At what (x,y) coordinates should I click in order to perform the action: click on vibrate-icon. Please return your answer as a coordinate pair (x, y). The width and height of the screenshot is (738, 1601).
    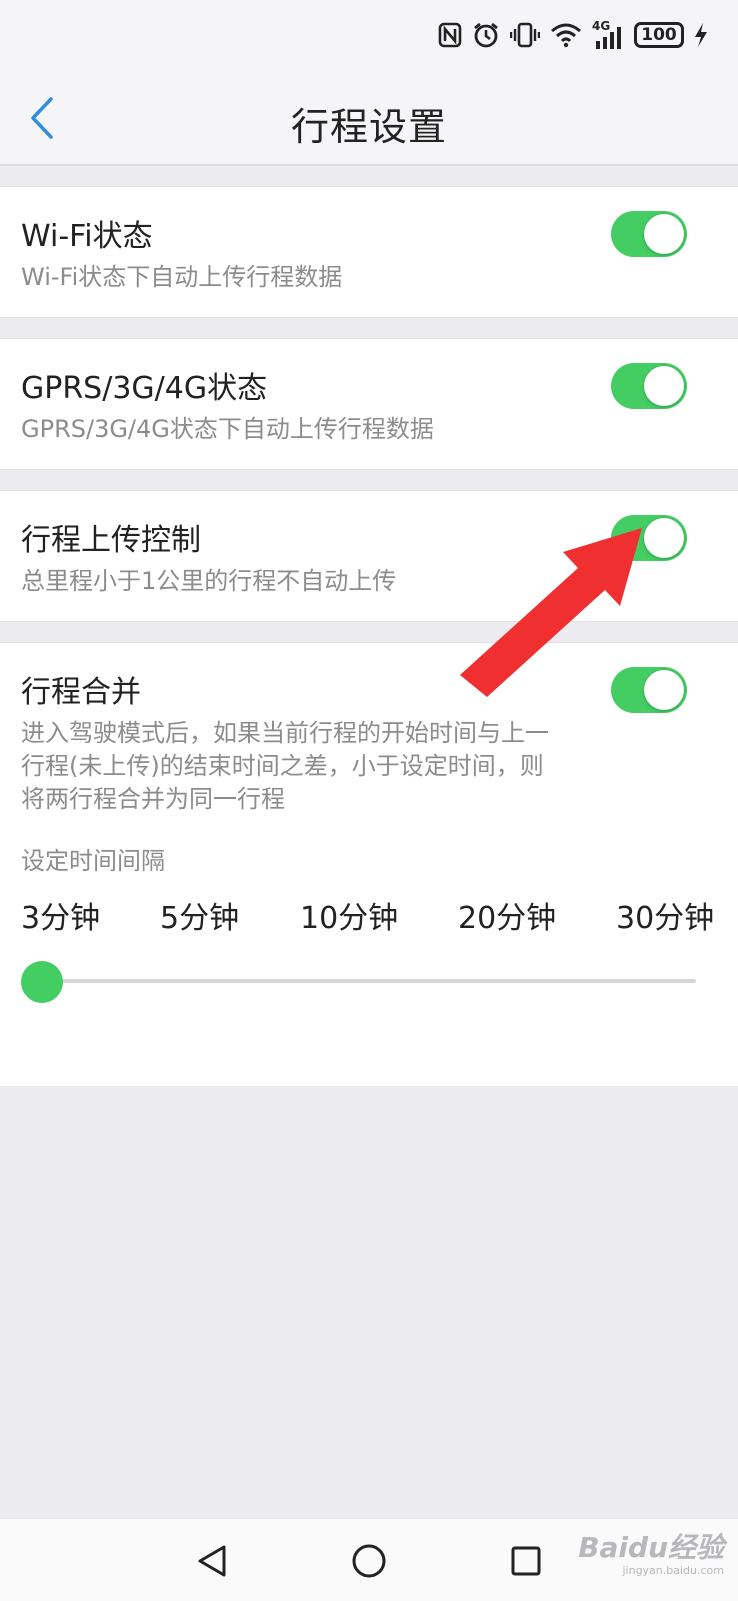
    Looking at the image, I should click on (525, 35).